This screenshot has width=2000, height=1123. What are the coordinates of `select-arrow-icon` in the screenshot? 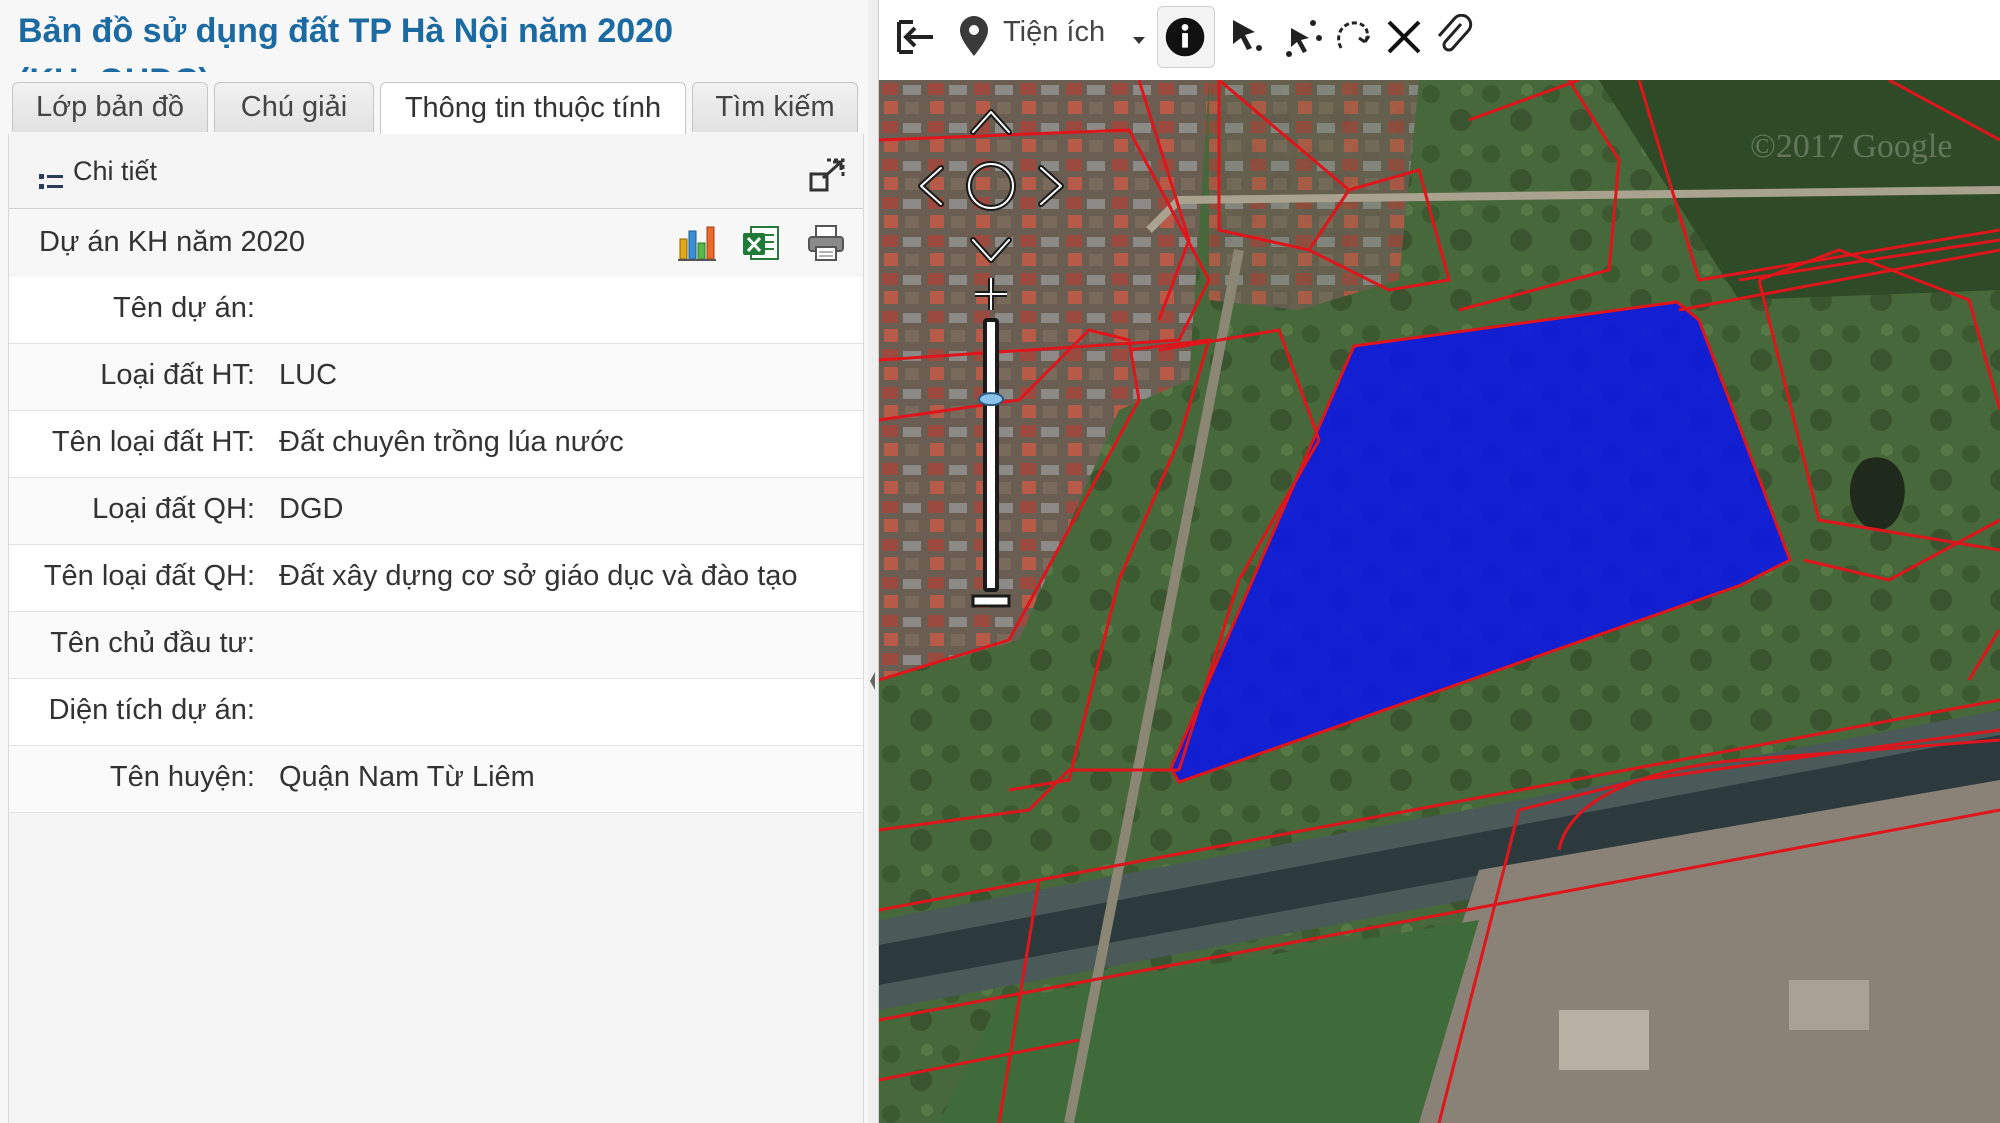 It's located at (1248, 37).